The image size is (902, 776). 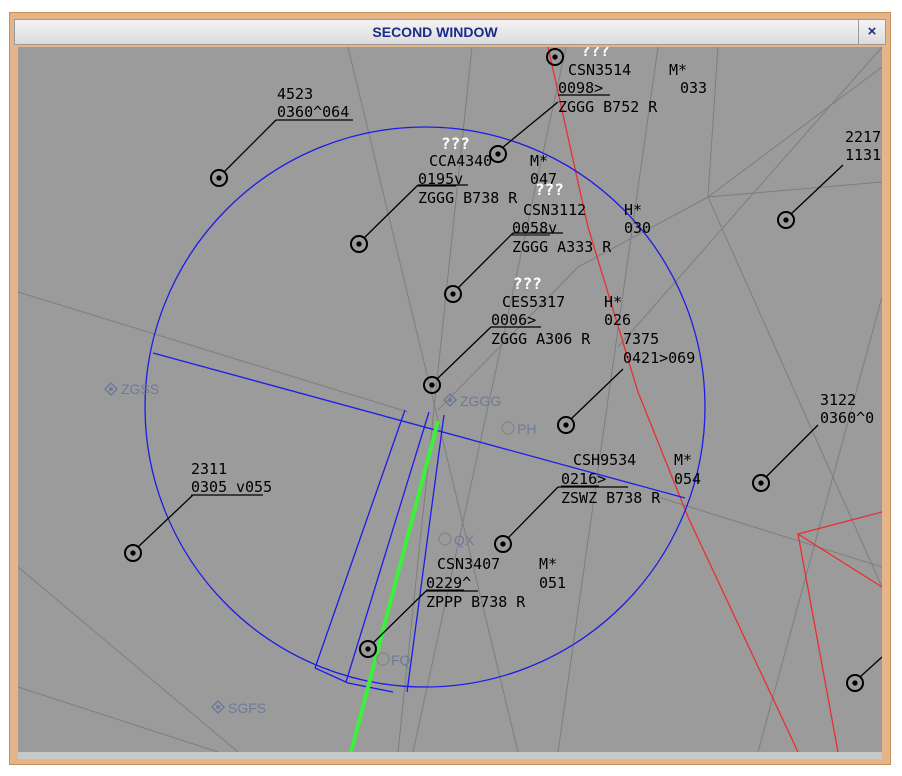 What do you see at coordinates (583, 479) in the screenshot?
I see `alt-csh9534: 0216>` at bounding box center [583, 479].